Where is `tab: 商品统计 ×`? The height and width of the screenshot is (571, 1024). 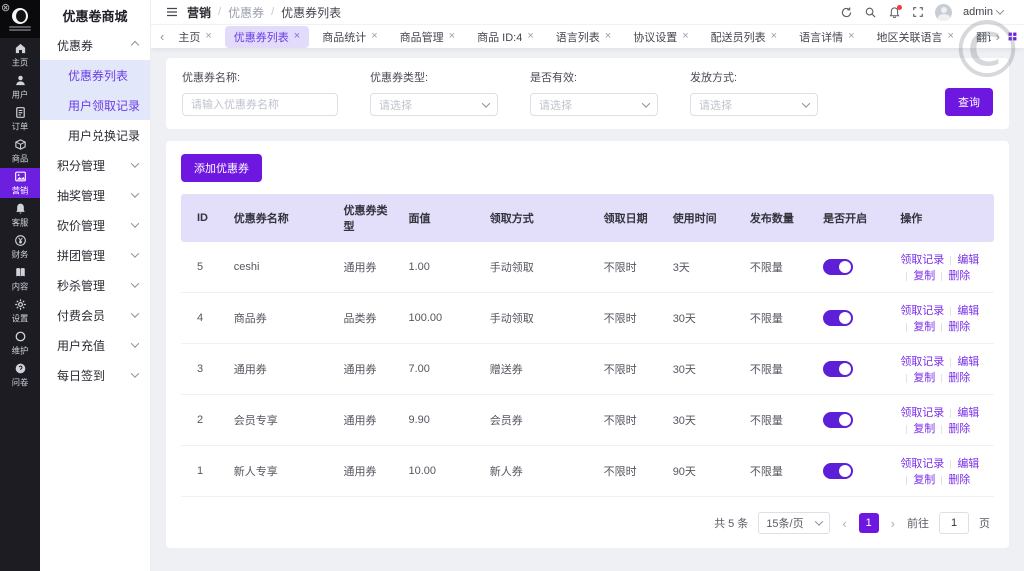
tab: 商品统计 × is located at coordinates (349, 37).